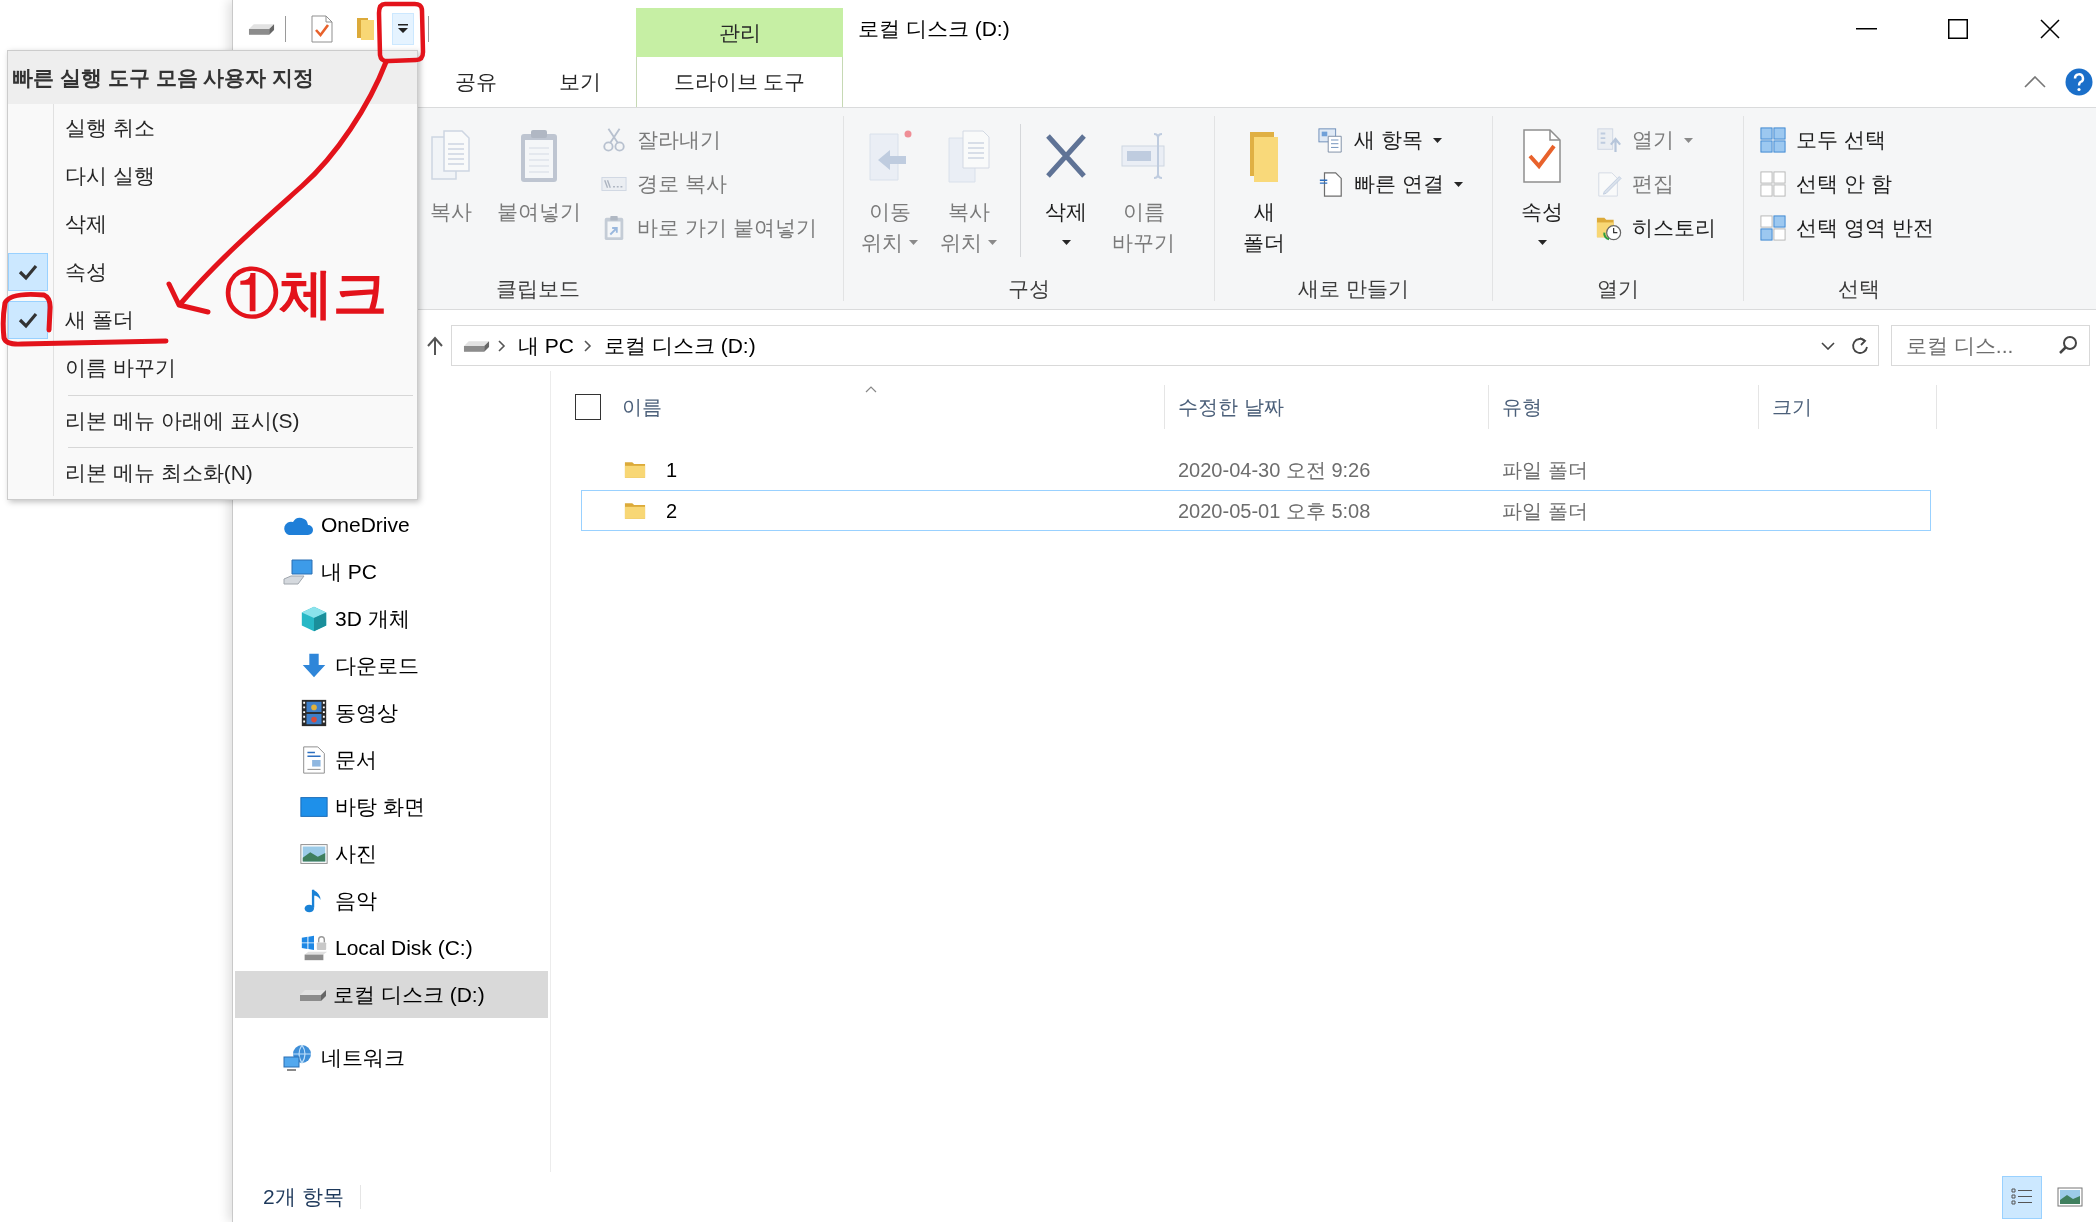 The height and width of the screenshot is (1222, 2096). I want to click on nav-item: 다운로드, so click(391, 665).